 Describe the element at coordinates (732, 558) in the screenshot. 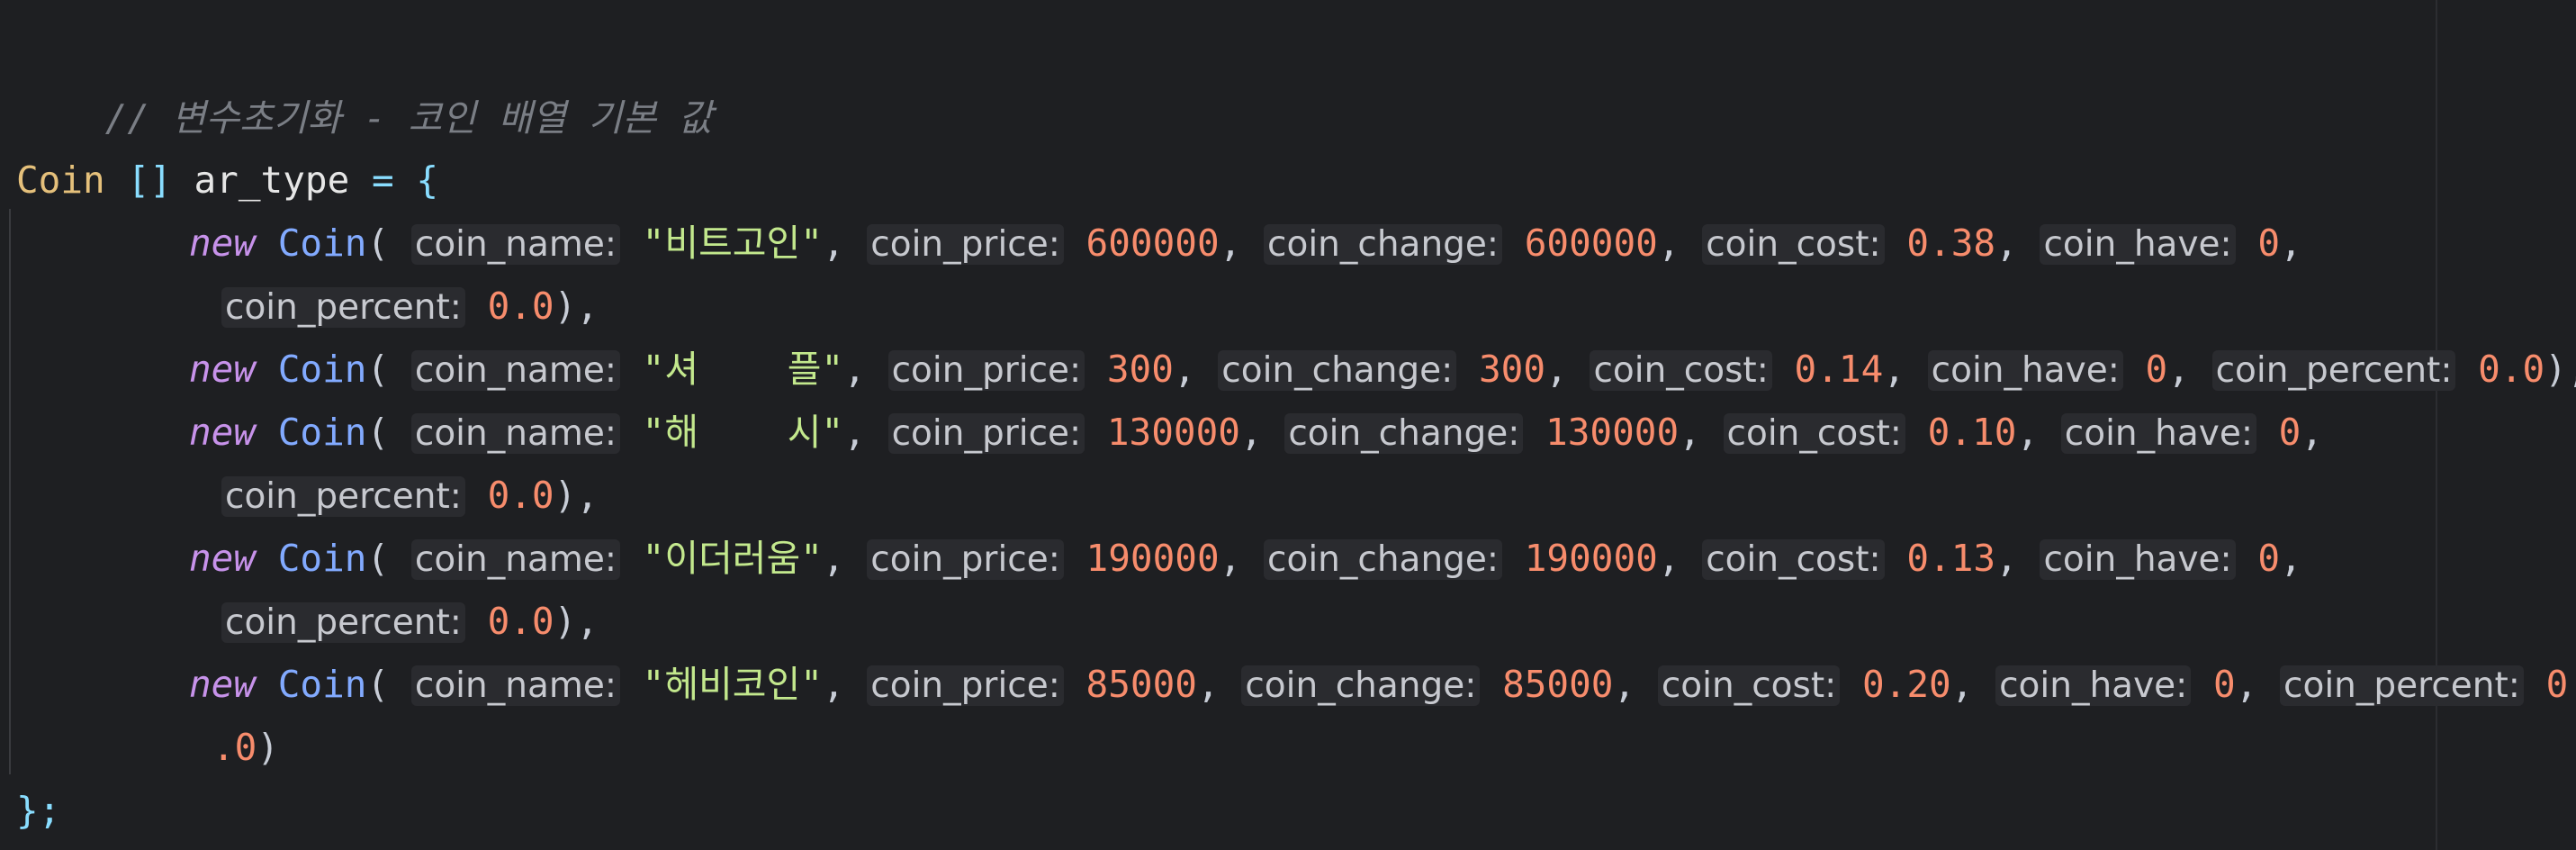

I see `coin-name-value: "이더러움"` at that location.